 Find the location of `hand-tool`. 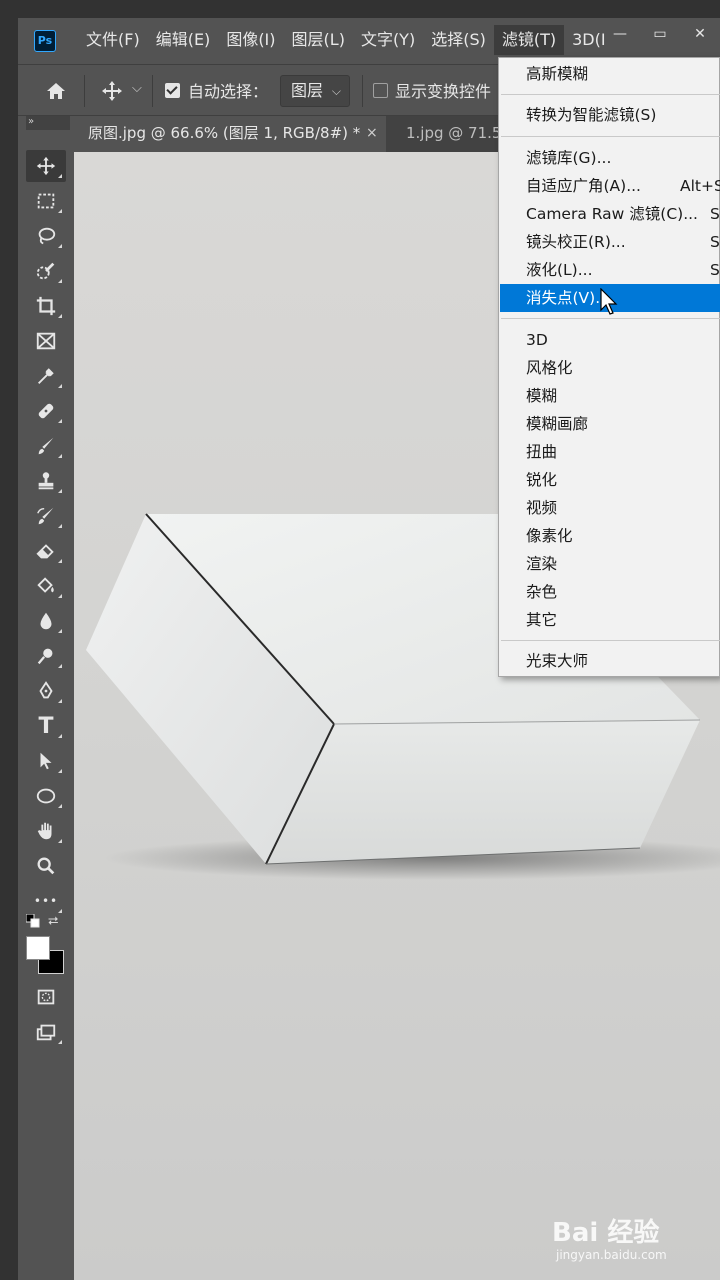

hand-tool is located at coordinates (46, 831).